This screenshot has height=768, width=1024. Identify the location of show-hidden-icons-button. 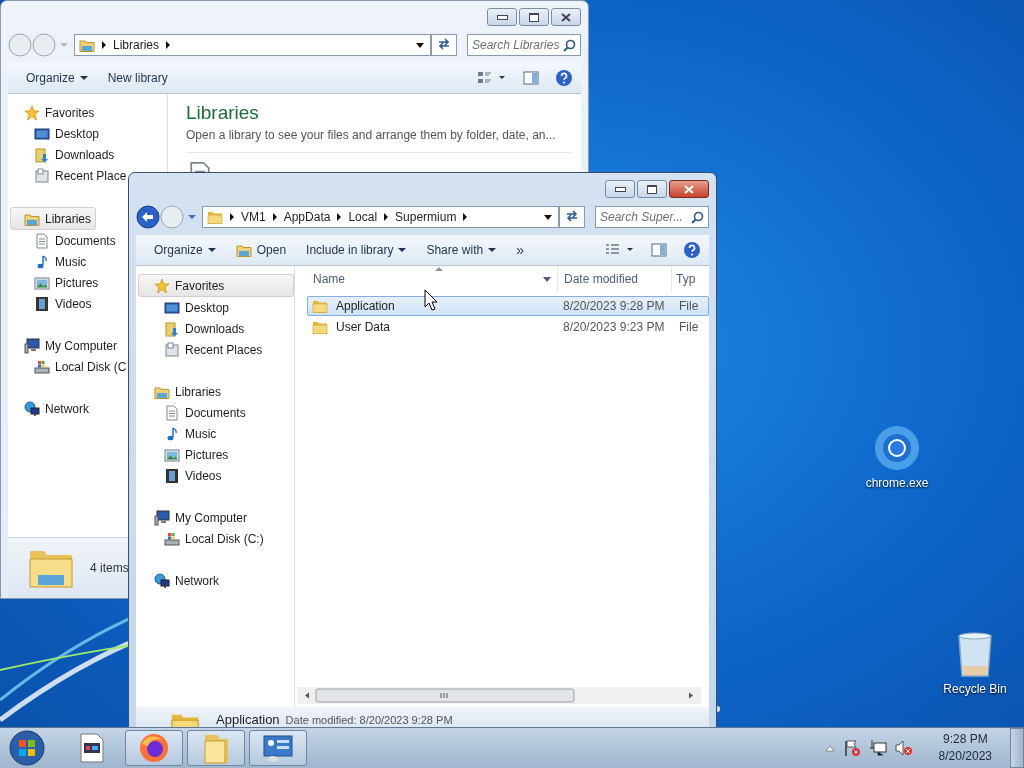
(829, 748).